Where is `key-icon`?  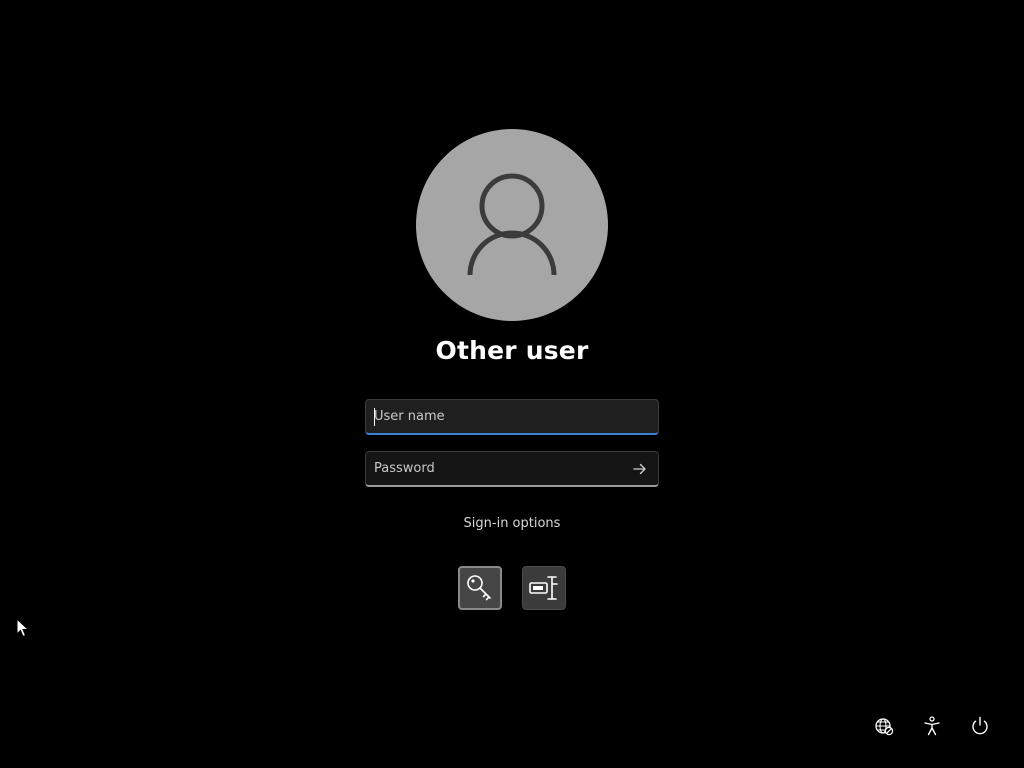 key-icon is located at coordinates (479, 588).